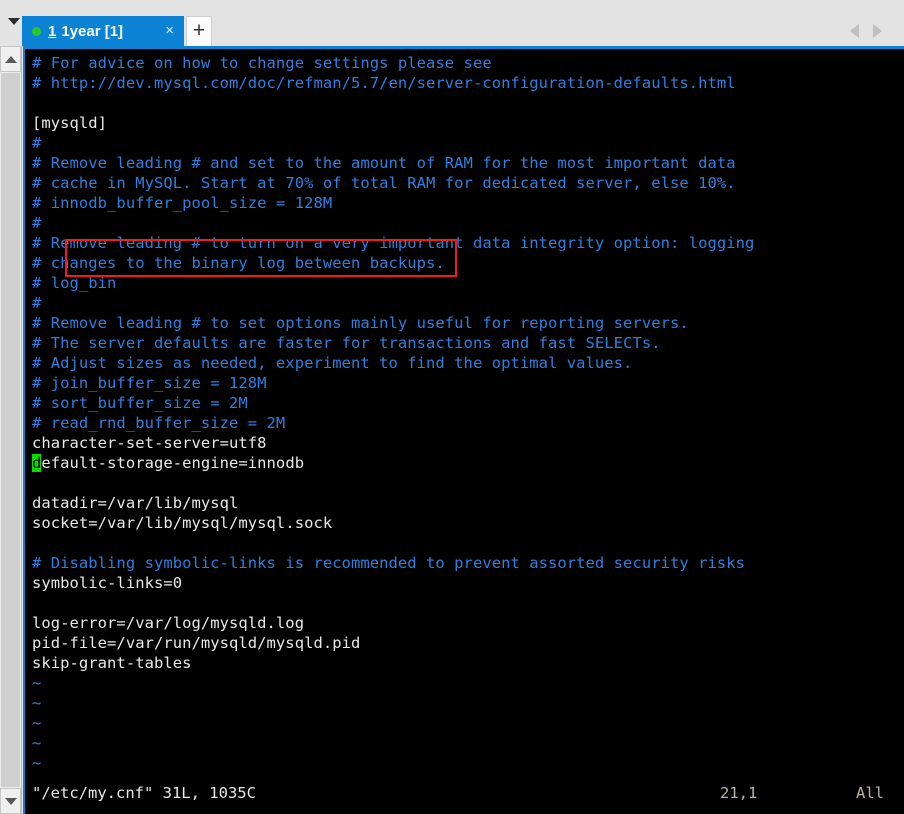  What do you see at coordinates (393, 663) in the screenshot?
I see `buffer-line: skip-grant-tables` at bounding box center [393, 663].